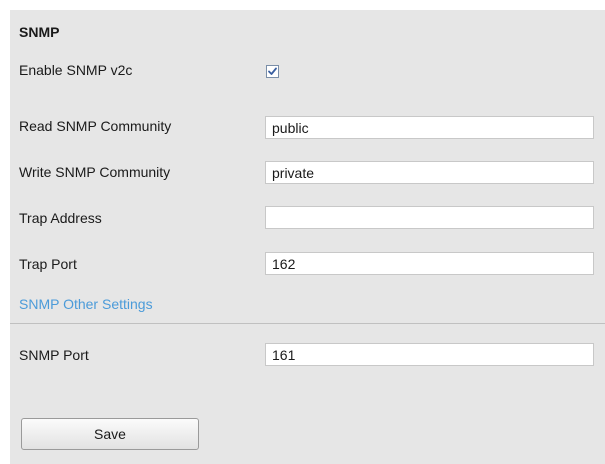 The width and height of the screenshot is (605, 464). I want to click on enable-snmp-v2c-checkbox, so click(272, 71).